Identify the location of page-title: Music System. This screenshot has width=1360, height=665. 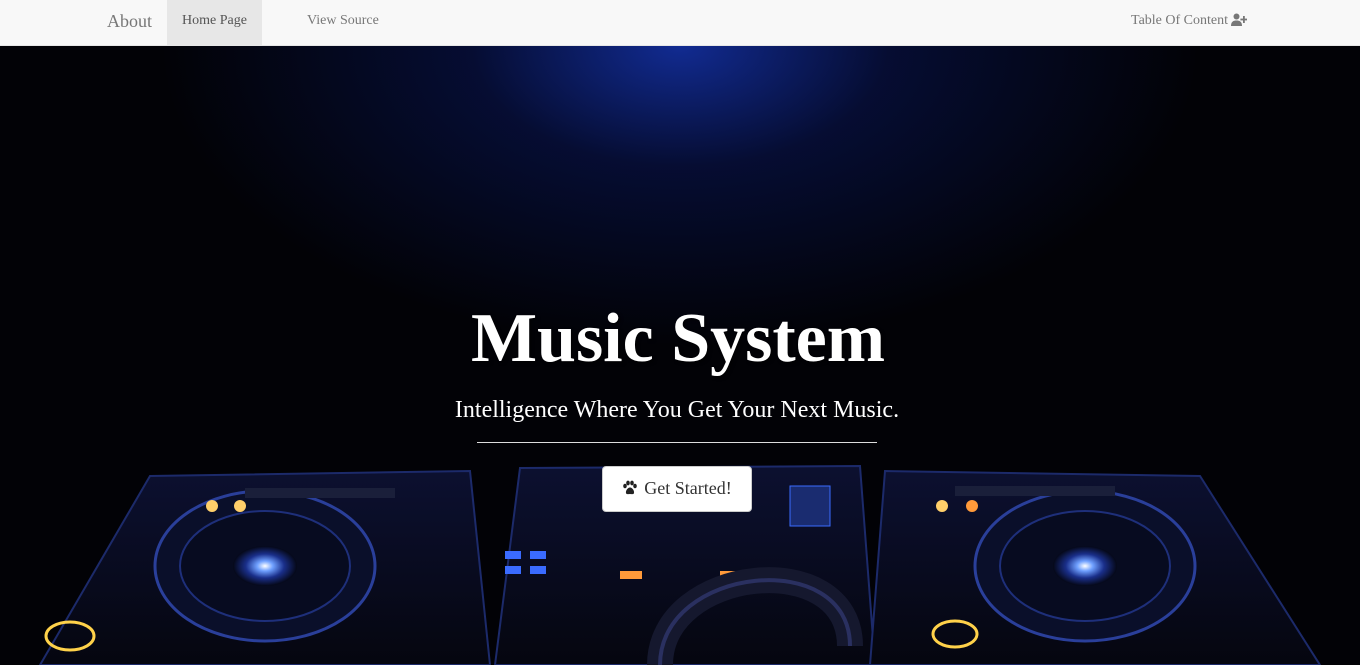
(678, 338).